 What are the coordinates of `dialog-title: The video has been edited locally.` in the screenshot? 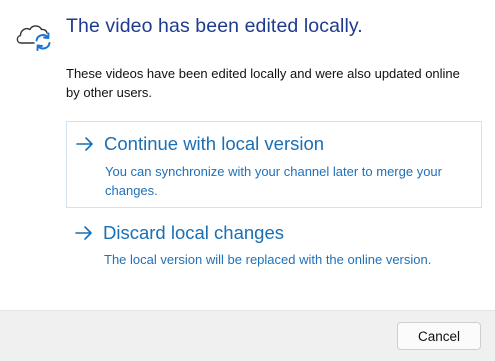 It's located at (214, 26).